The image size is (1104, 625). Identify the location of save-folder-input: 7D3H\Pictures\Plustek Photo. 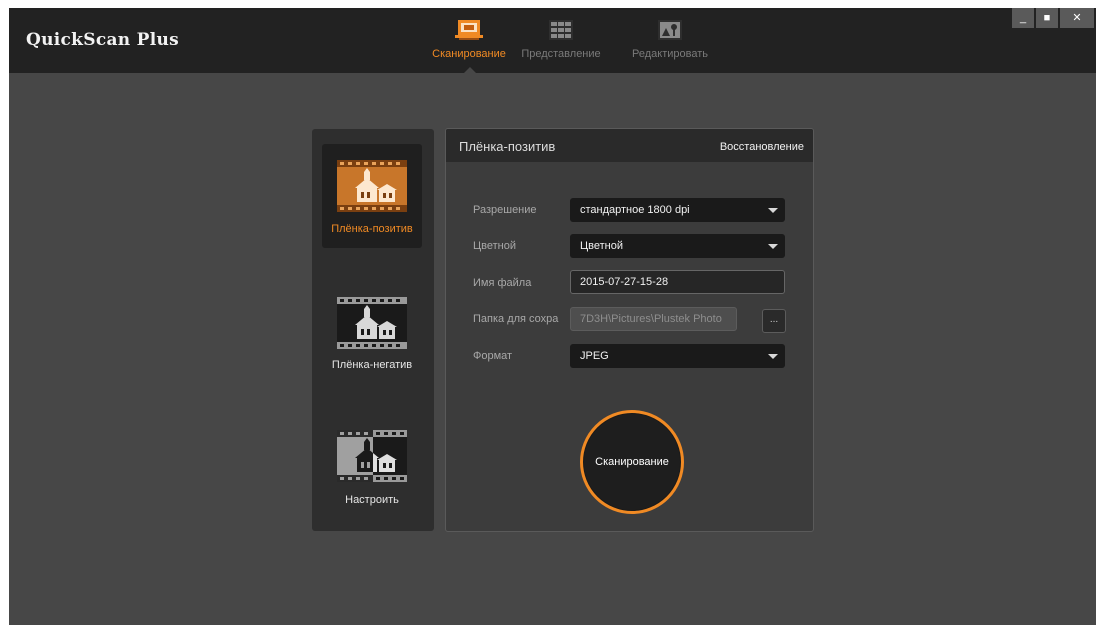
(653, 319).